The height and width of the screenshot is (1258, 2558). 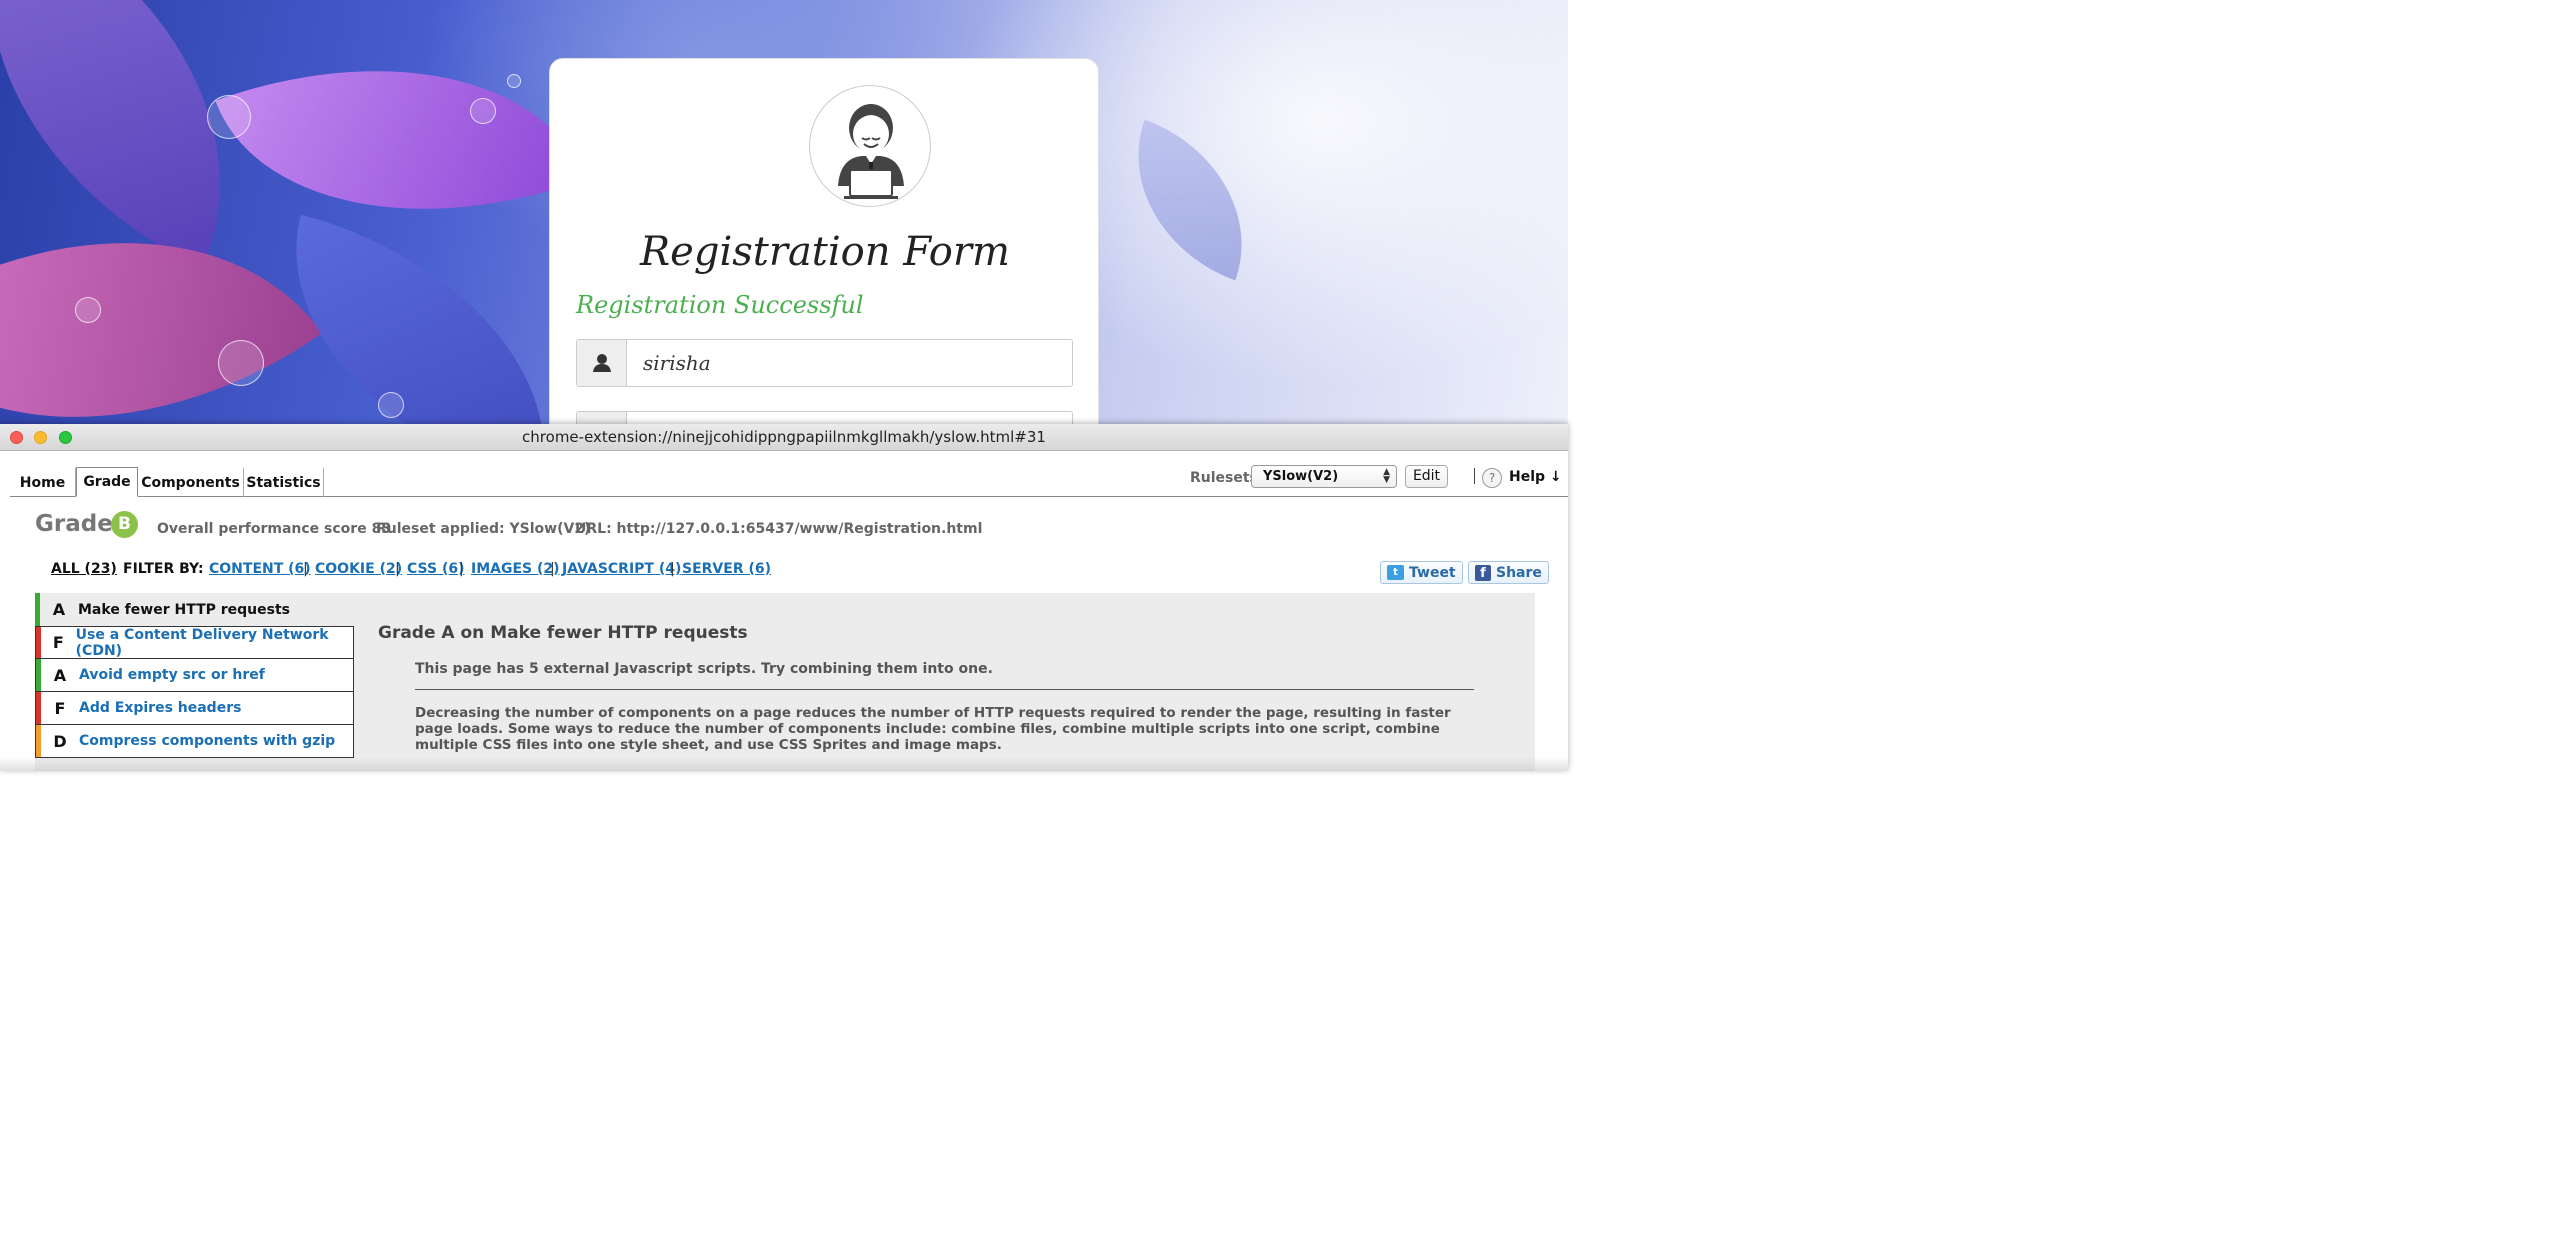 What do you see at coordinates (1519, 572) in the screenshot?
I see `share-label: Share` at bounding box center [1519, 572].